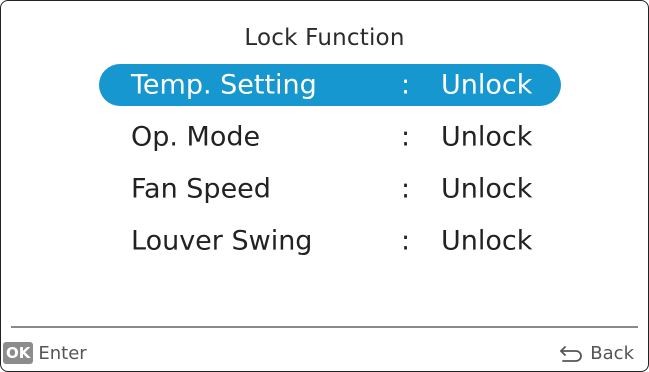 The image size is (649, 372). What do you see at coordinates (324, 327) in the screenshot?
I see `footer-divider` at bounding box center [324, 327].